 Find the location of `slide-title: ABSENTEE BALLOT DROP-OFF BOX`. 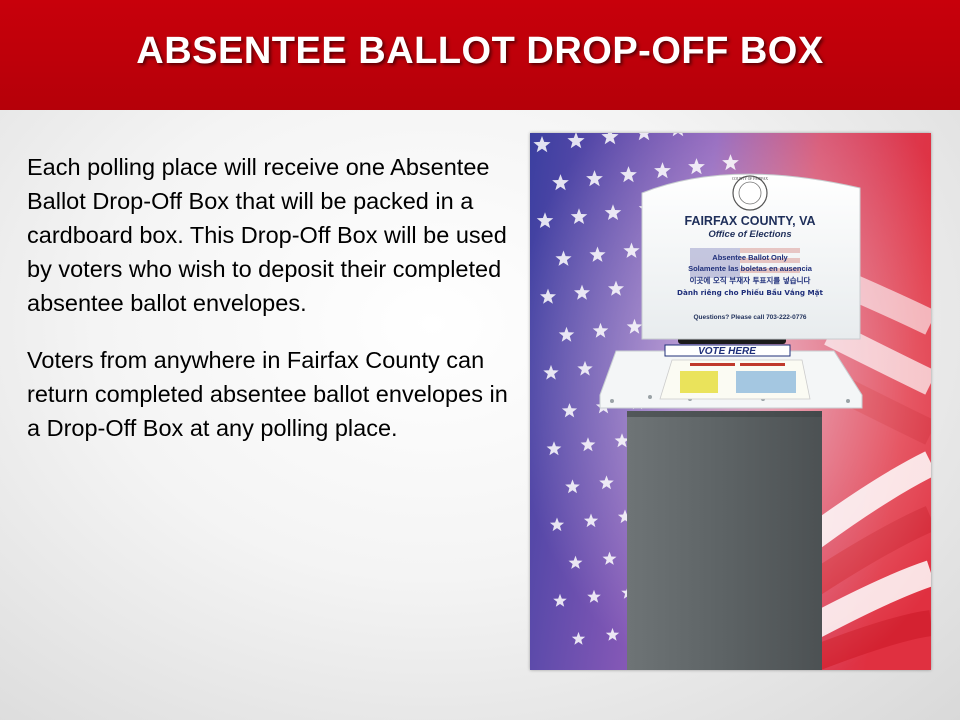

slide-title: ABSENTEE BALLOT DROP-OFF BOX is located at coordinates (480, 51).